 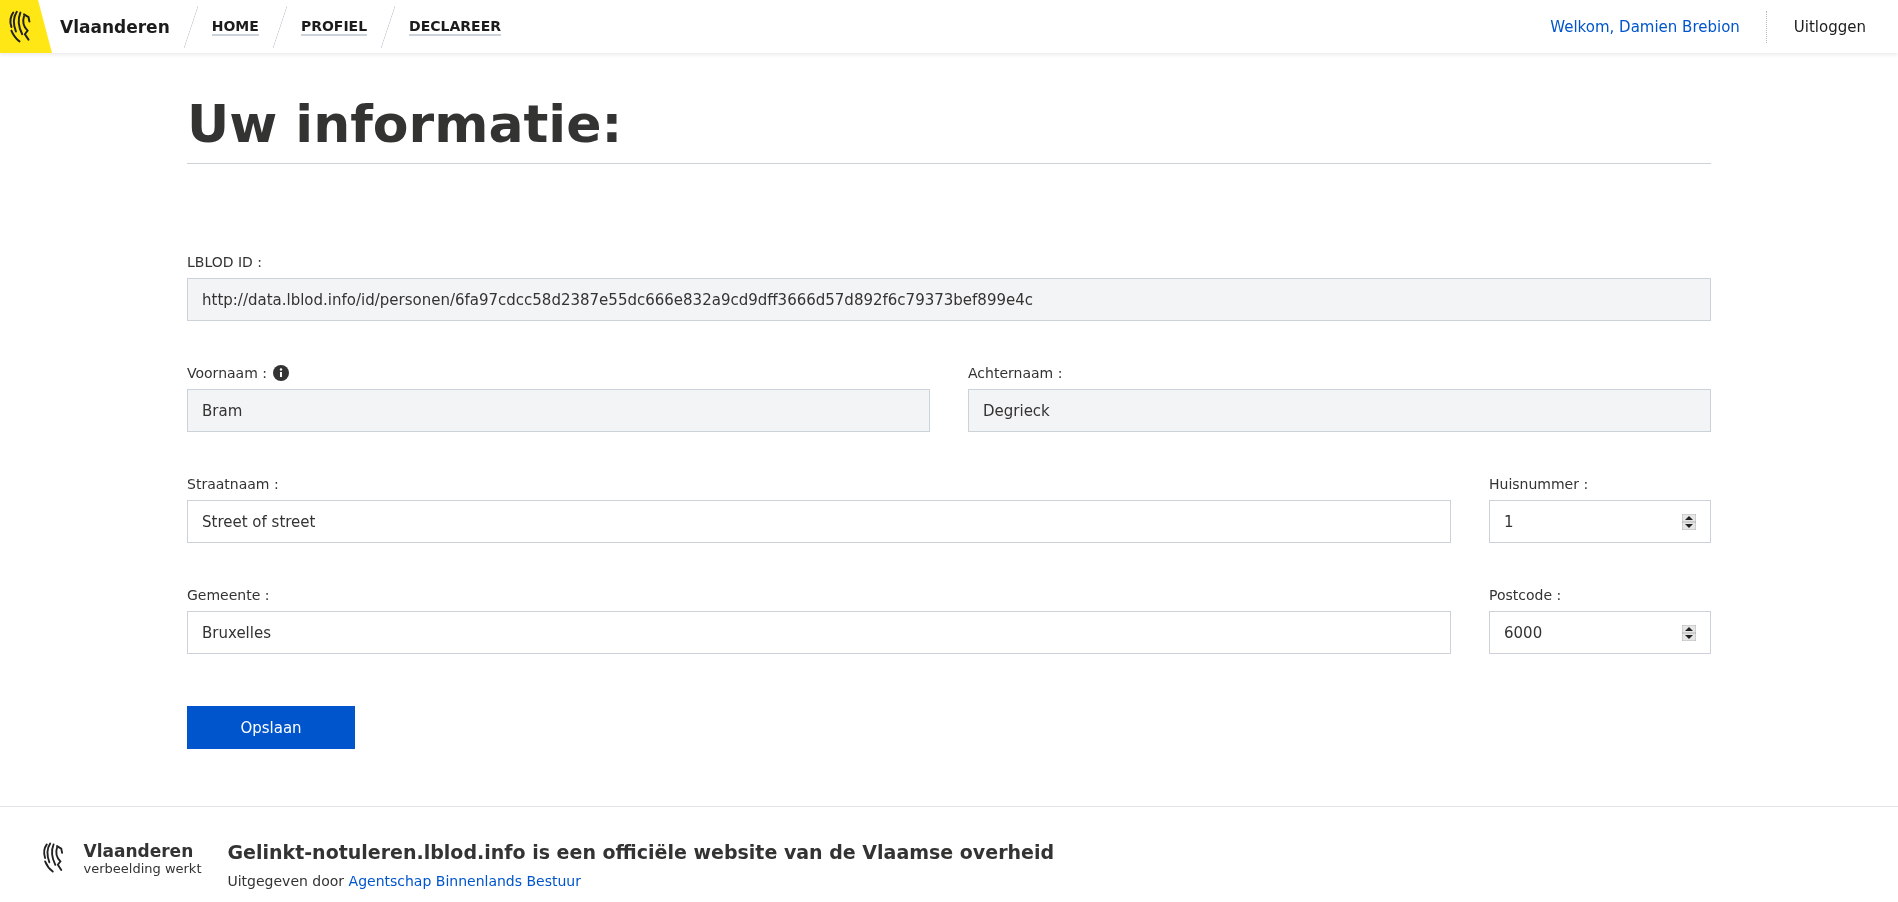 What do you see at coordinates (115, 26) in the screenshot?
I see `brand-name: Vlaanderen` at bounding box center [115, 26].